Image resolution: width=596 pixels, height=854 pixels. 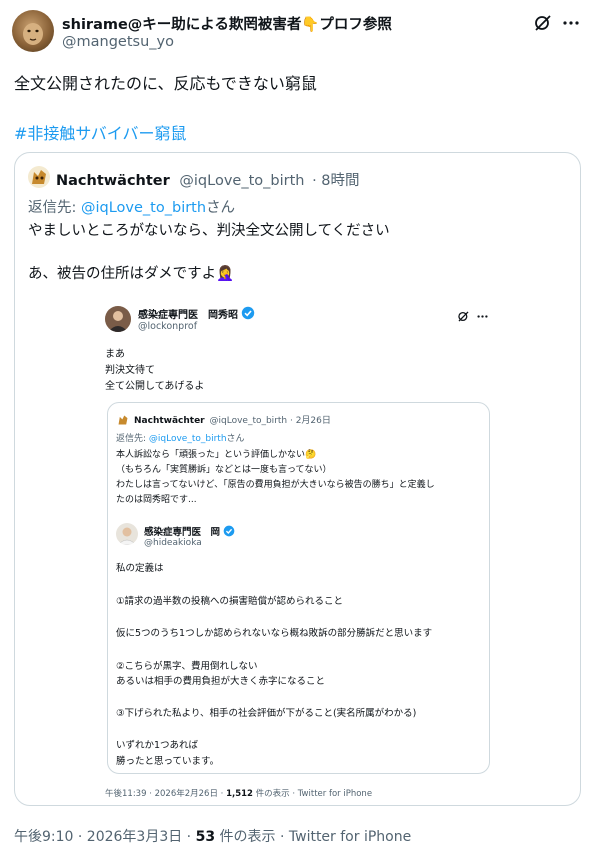 I want to click on grok-icon, so click(x=543, y=23).